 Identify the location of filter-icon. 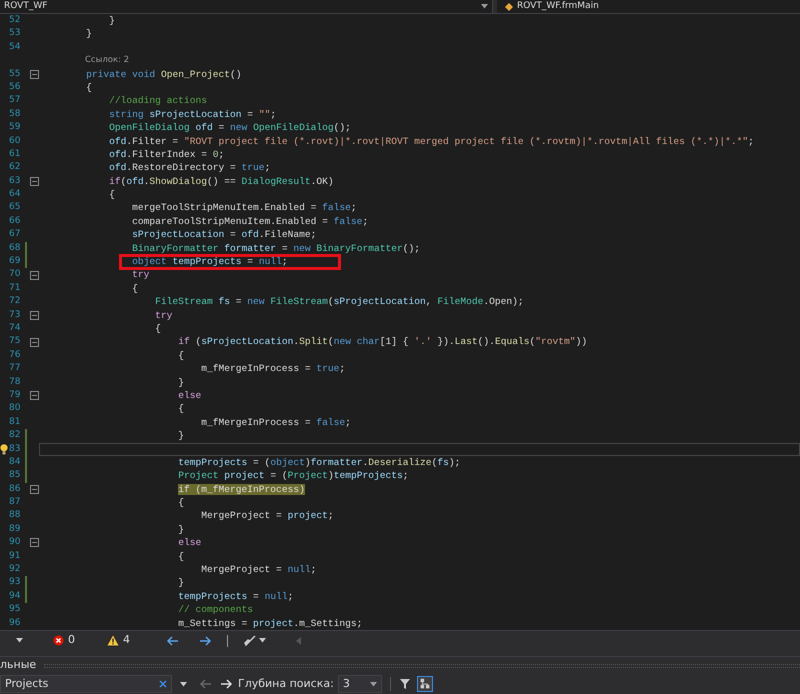
(404, 684).